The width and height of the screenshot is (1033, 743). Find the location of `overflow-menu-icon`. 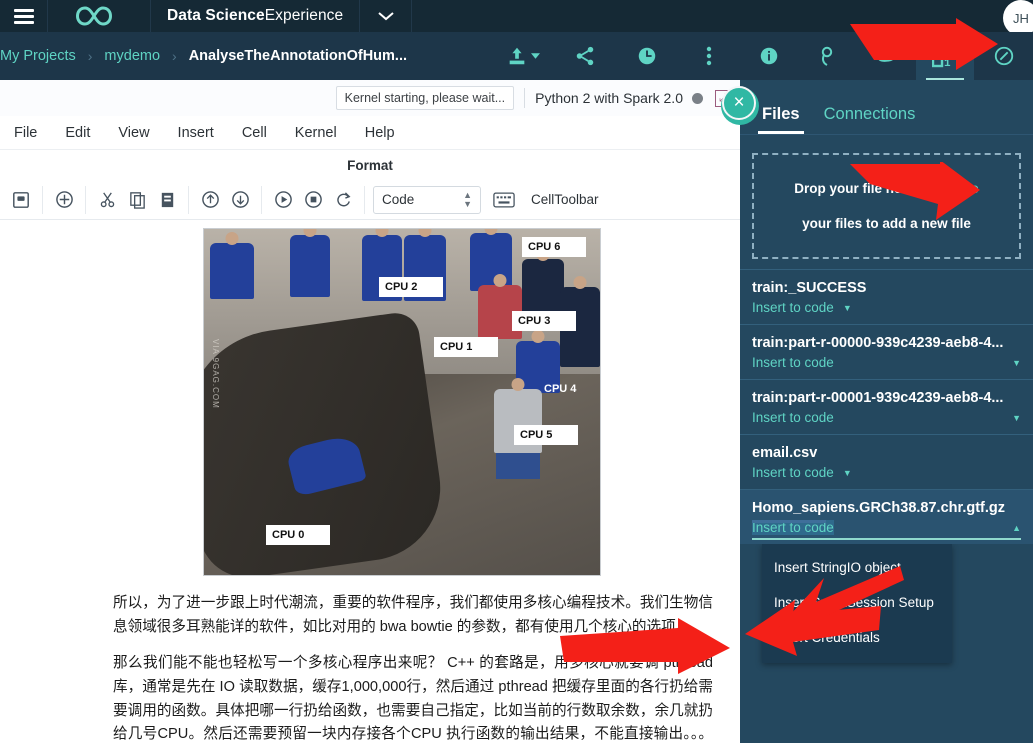

overflow-menu-icon is located at coordinates (709, 56).